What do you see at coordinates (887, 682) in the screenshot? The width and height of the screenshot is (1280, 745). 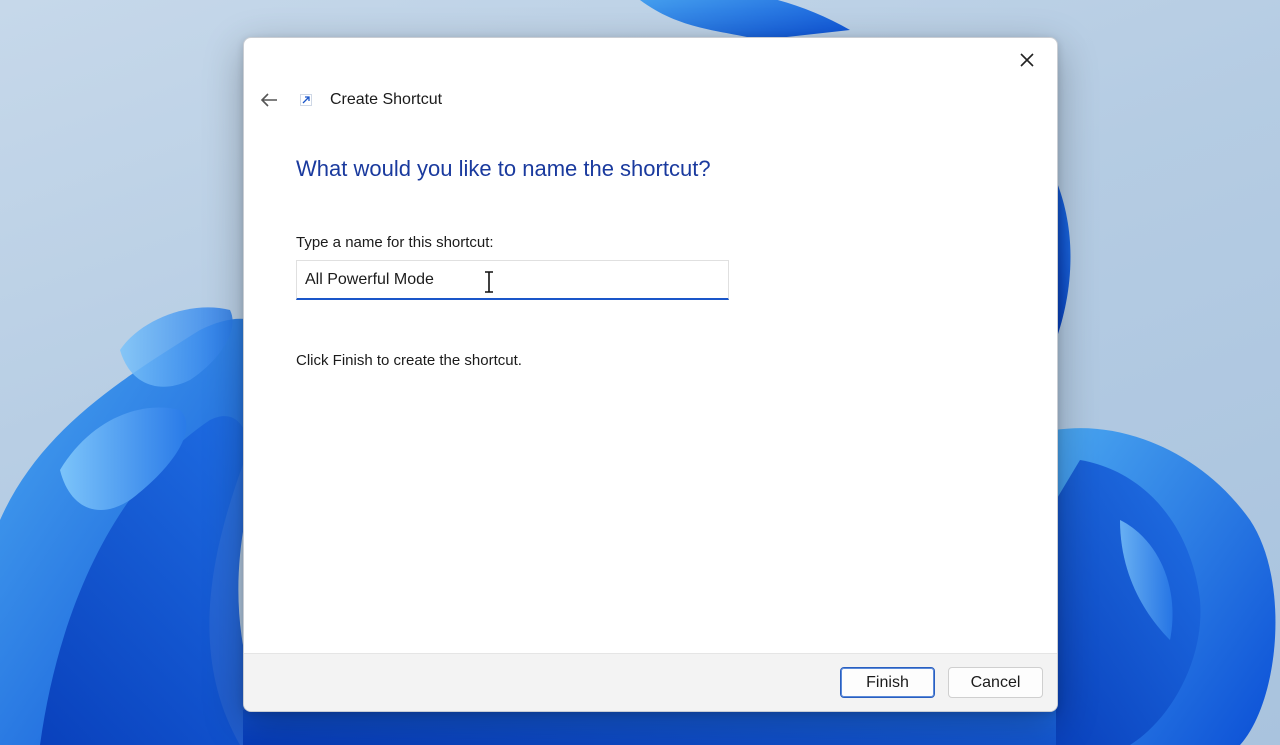 I see `finish-button: Finish` at bounding box center [887, 682].